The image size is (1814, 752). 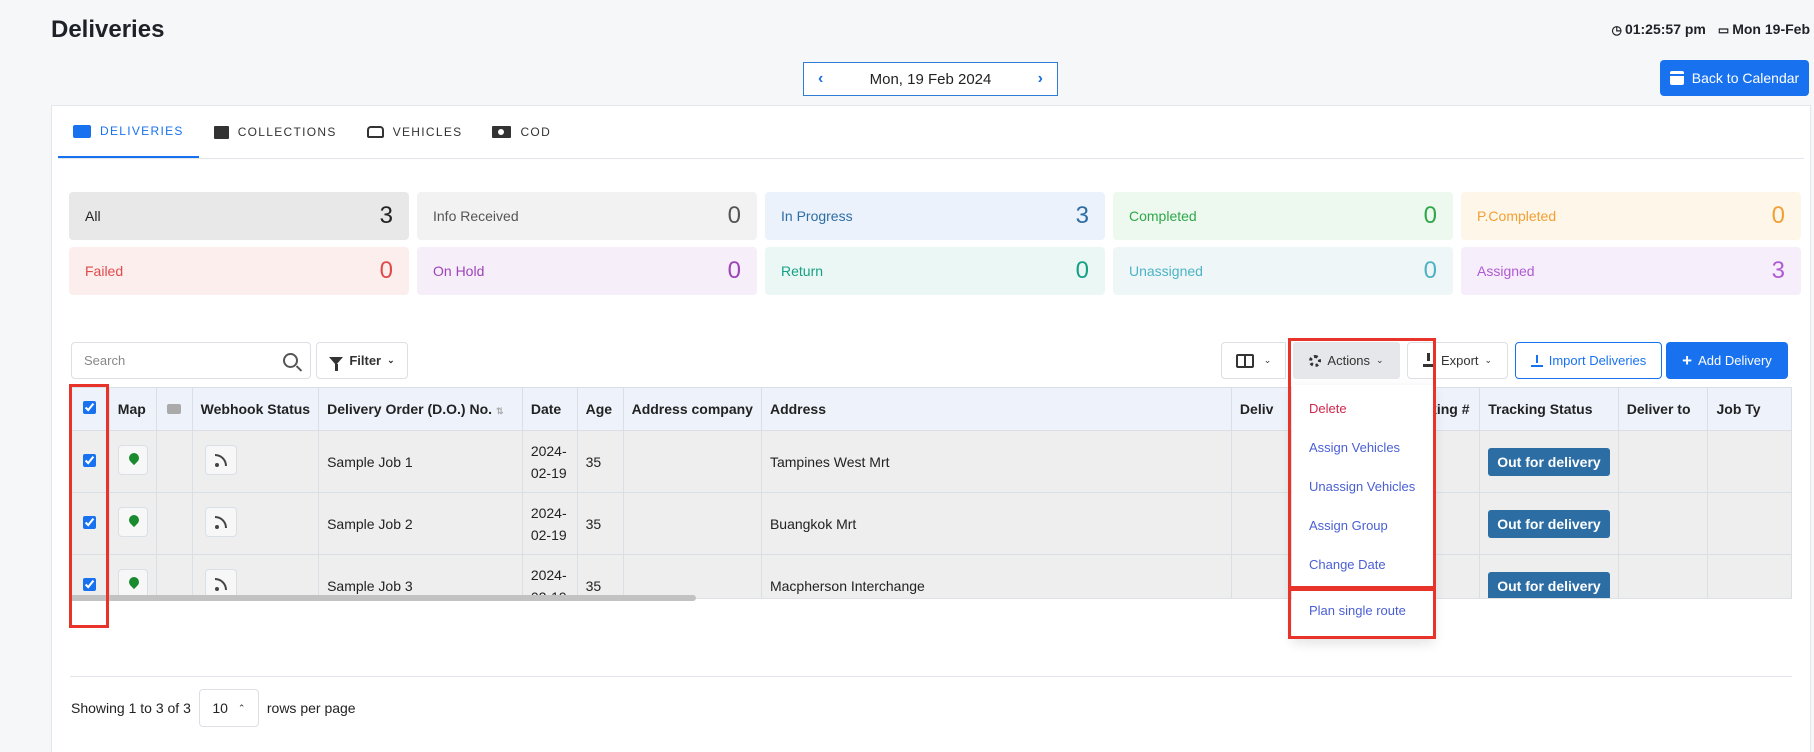 I want to click on status-card-label: In Progress, so click(x=817, y=216).